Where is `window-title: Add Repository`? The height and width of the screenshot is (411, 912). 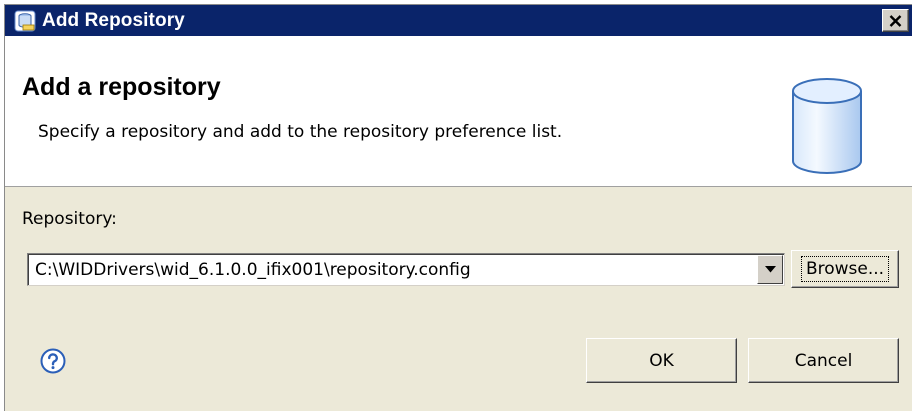 window-title: Add Repository is located at coordinates (113, 20).